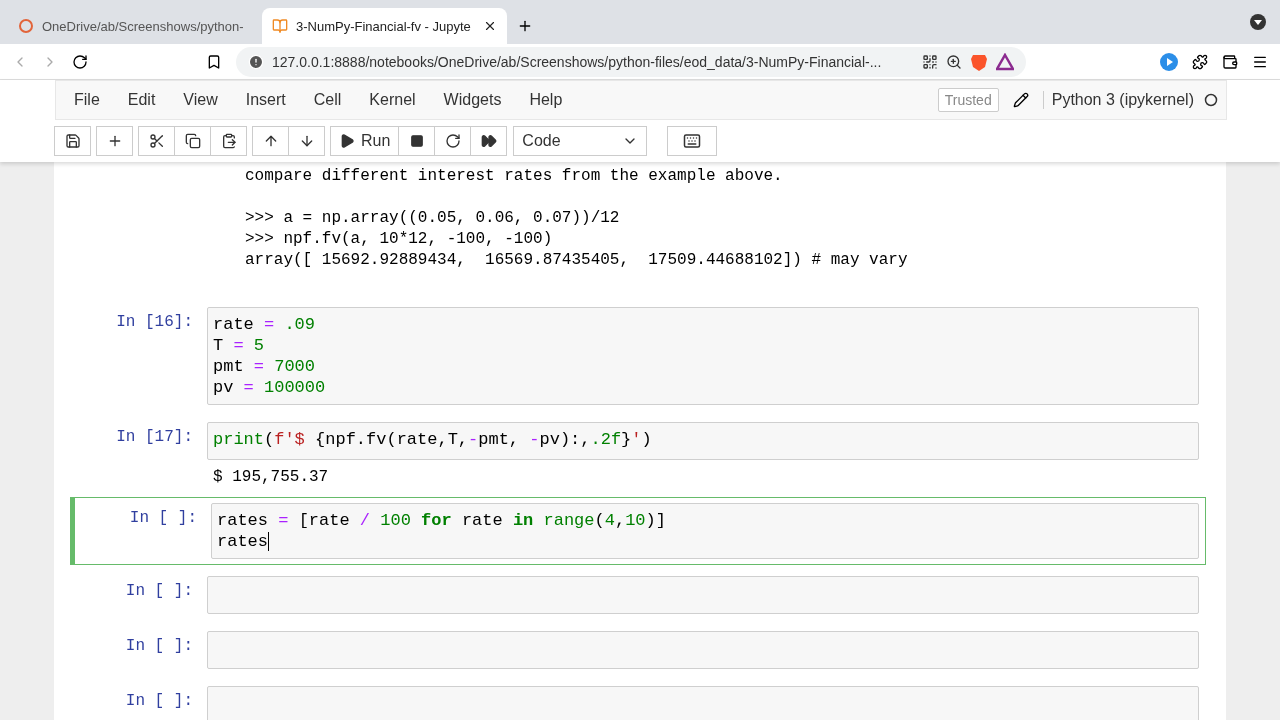  Describe the element at coordinates (91, 100) in the screenshot. I see `menu-item: File` at that location.